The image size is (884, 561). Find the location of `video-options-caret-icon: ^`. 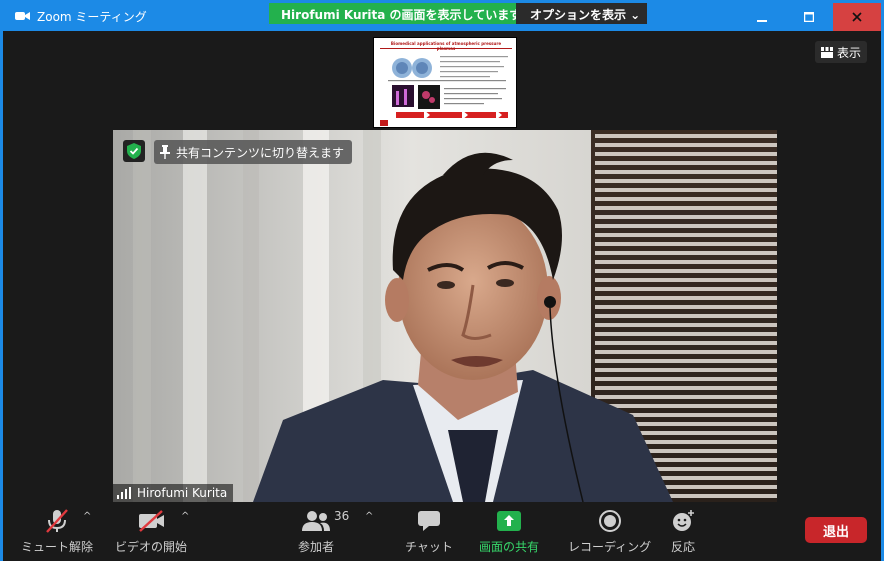

video-options-caret-icon: ^ is located at coordinates (185, 516).